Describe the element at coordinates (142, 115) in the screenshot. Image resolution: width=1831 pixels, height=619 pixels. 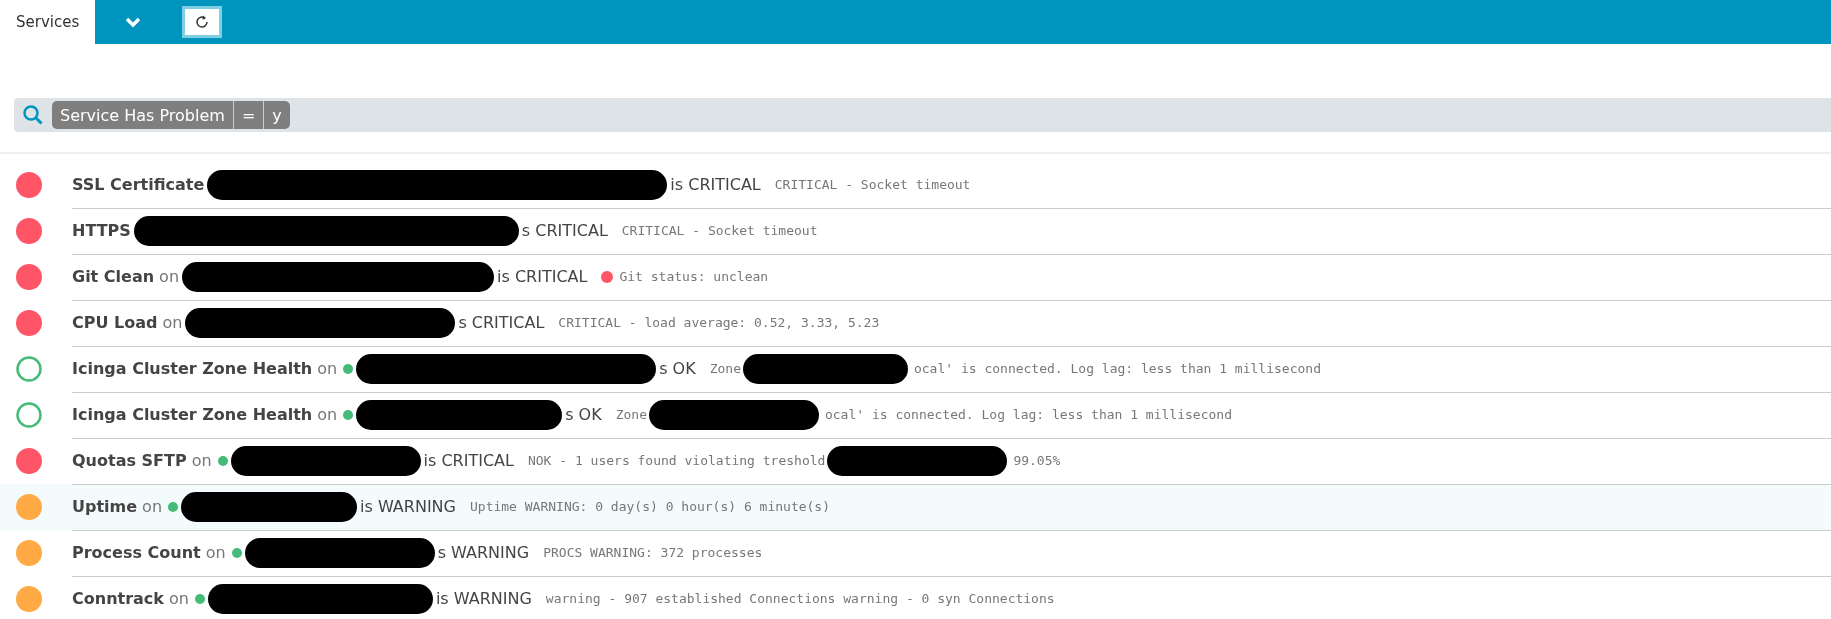
I see `filter-column: Service Has Problem` at that location.